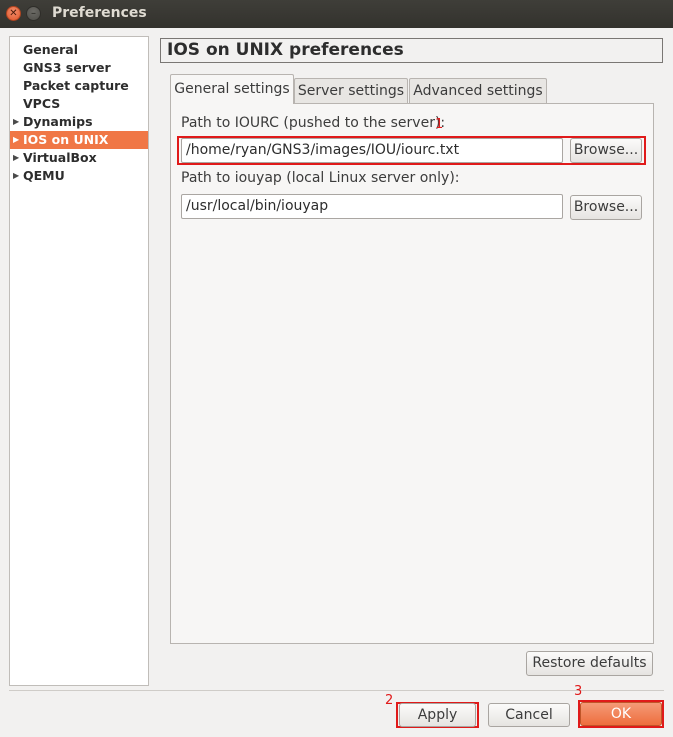 The image size is (673, 737). What do you see at coordinates (76, 85) in the screenshot?
I see `sidebar-item-label: Packet capture` at bounding box center [76, 85].